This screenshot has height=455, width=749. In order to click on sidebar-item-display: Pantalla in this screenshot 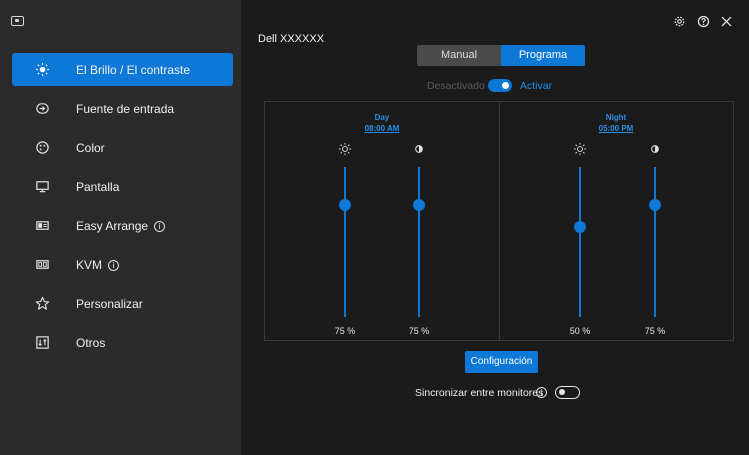, I will do `click(122, 186)`.